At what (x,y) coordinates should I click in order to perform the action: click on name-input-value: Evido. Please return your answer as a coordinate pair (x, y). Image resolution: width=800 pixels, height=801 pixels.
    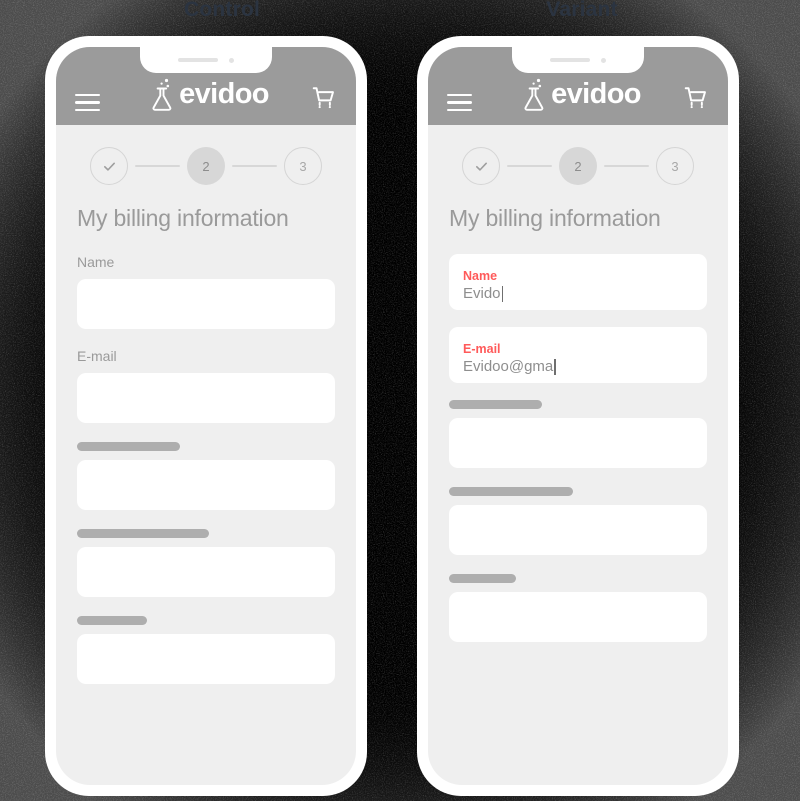
    Looking at the image, I should click on (482, 294).